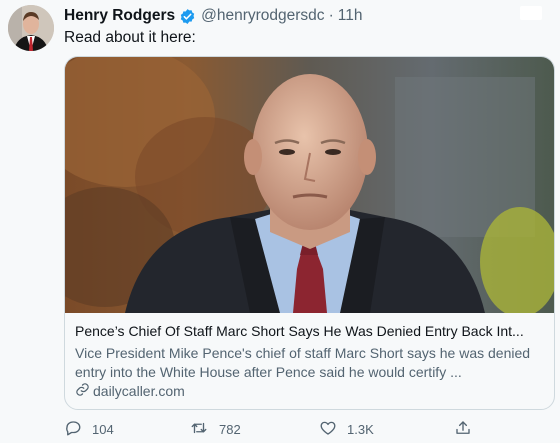 This screenshot has height=443, width=560. What do you see at coordinates (103, 429) in the screenshot?
I see `reply-count: 104` at bounding box center [103, 429].